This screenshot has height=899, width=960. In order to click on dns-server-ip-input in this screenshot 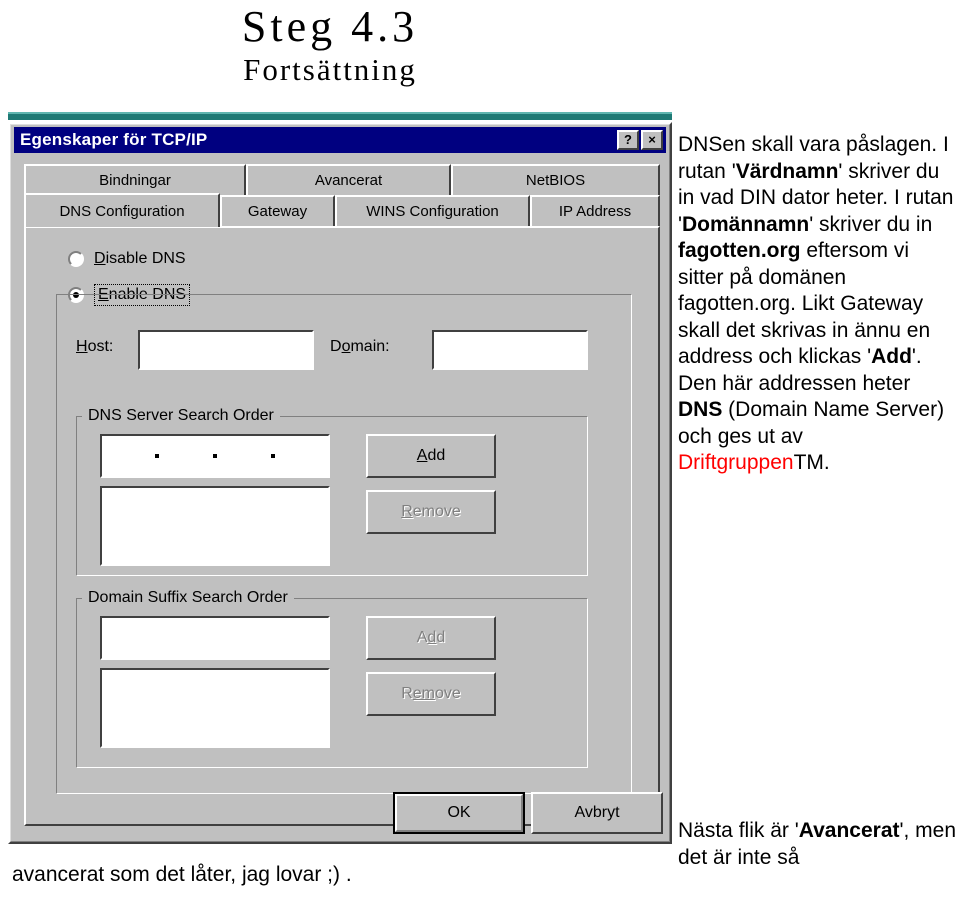, I will do `click(215, 456)`.